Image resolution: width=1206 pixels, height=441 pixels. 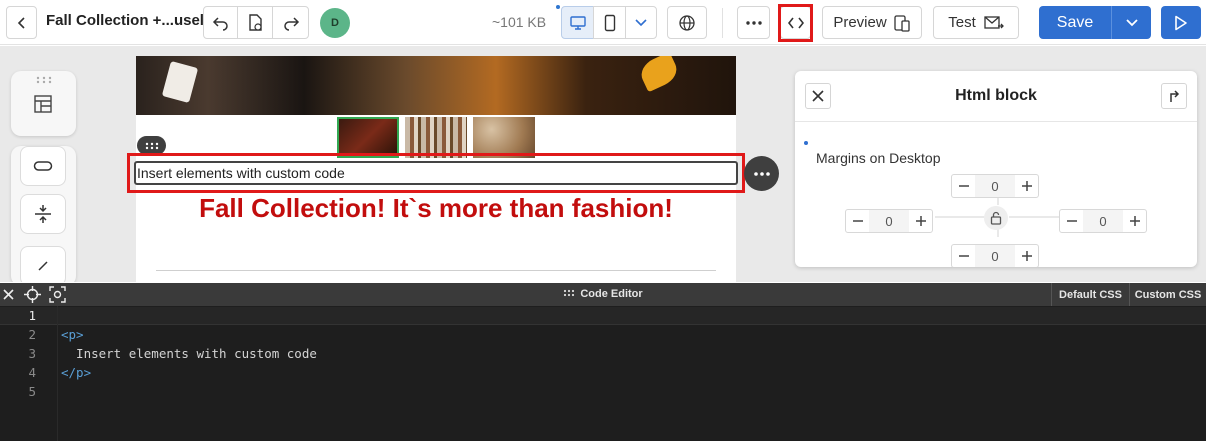 I want to click on margin-top-stepper: 0, so click(x=995, y=186).